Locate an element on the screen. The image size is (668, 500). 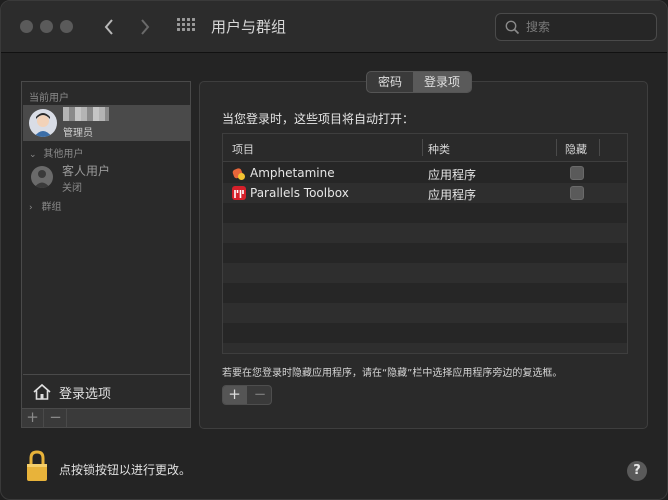
chevron-right-icon is located at coordinates (145, 27).